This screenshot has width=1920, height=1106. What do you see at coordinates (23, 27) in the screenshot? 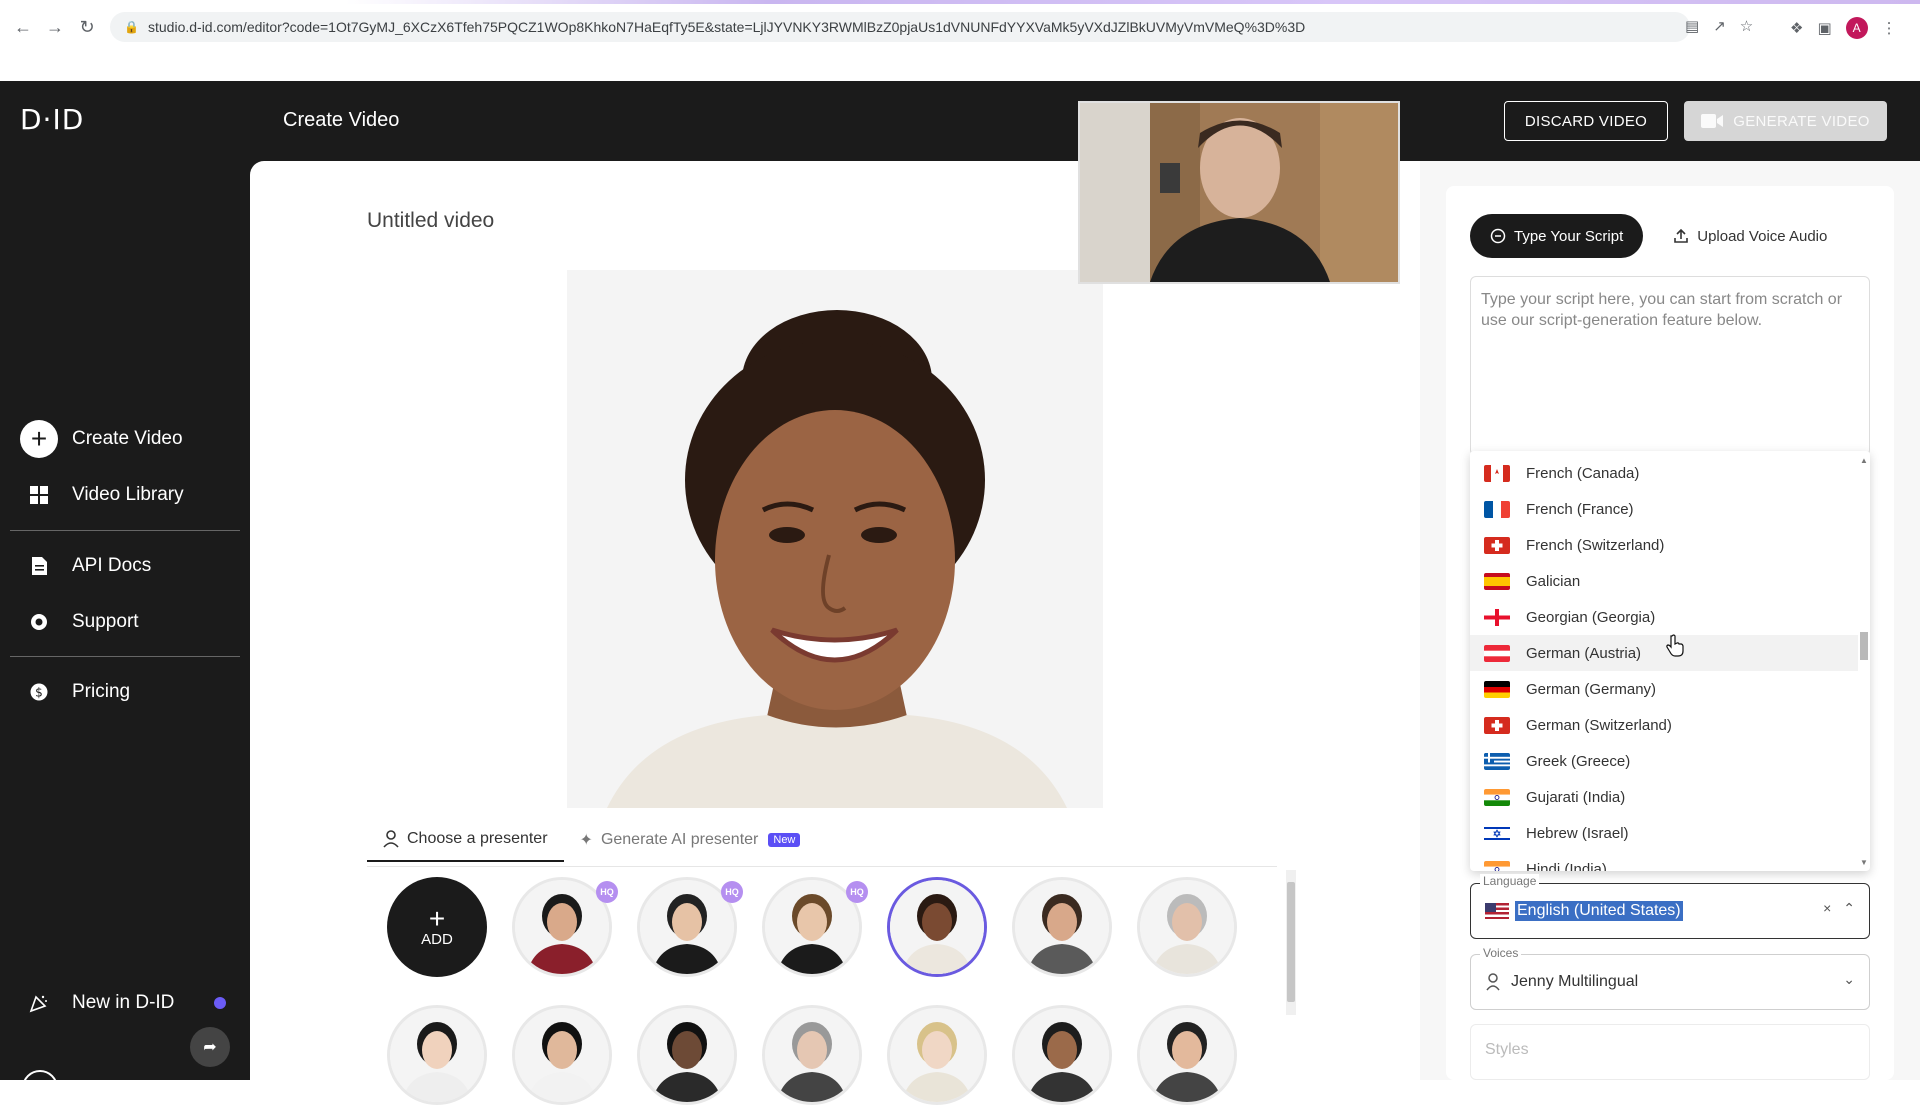
I see `back-icon: ←` at bounding box center [23, 27].